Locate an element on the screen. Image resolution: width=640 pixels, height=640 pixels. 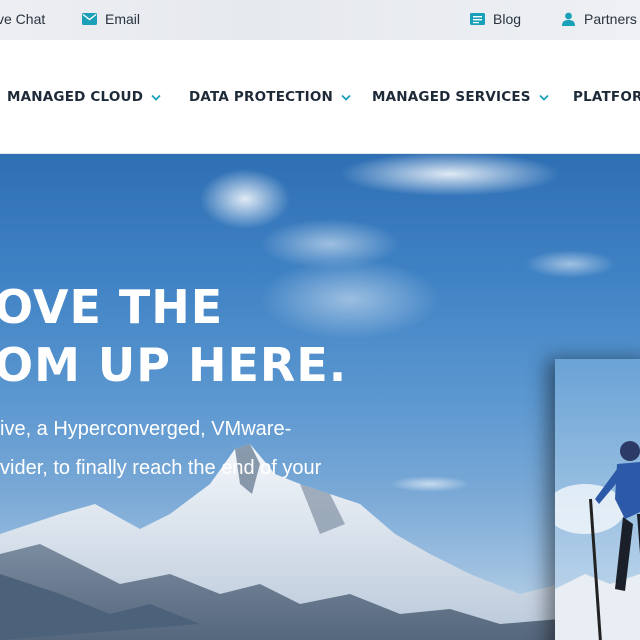
blog-link: Blog is located at coordinates (495, 19).